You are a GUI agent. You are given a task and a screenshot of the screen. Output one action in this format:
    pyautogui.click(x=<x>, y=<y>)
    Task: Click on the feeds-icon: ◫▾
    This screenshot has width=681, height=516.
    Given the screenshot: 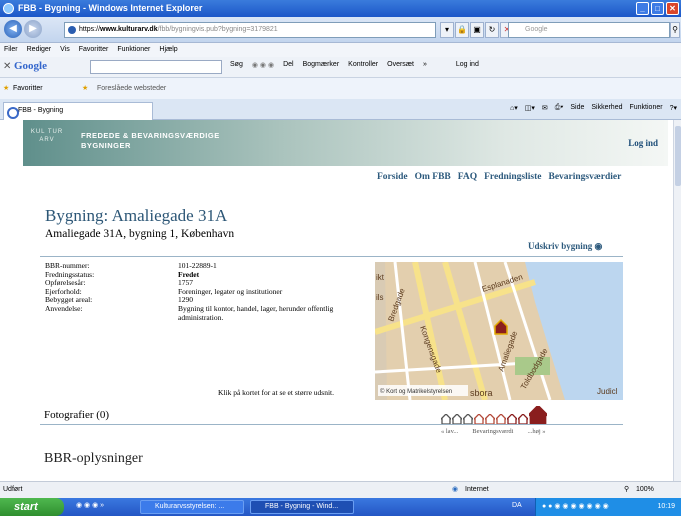 What is the action you would take?
    pyautogui.click(x=530, y=108)
    